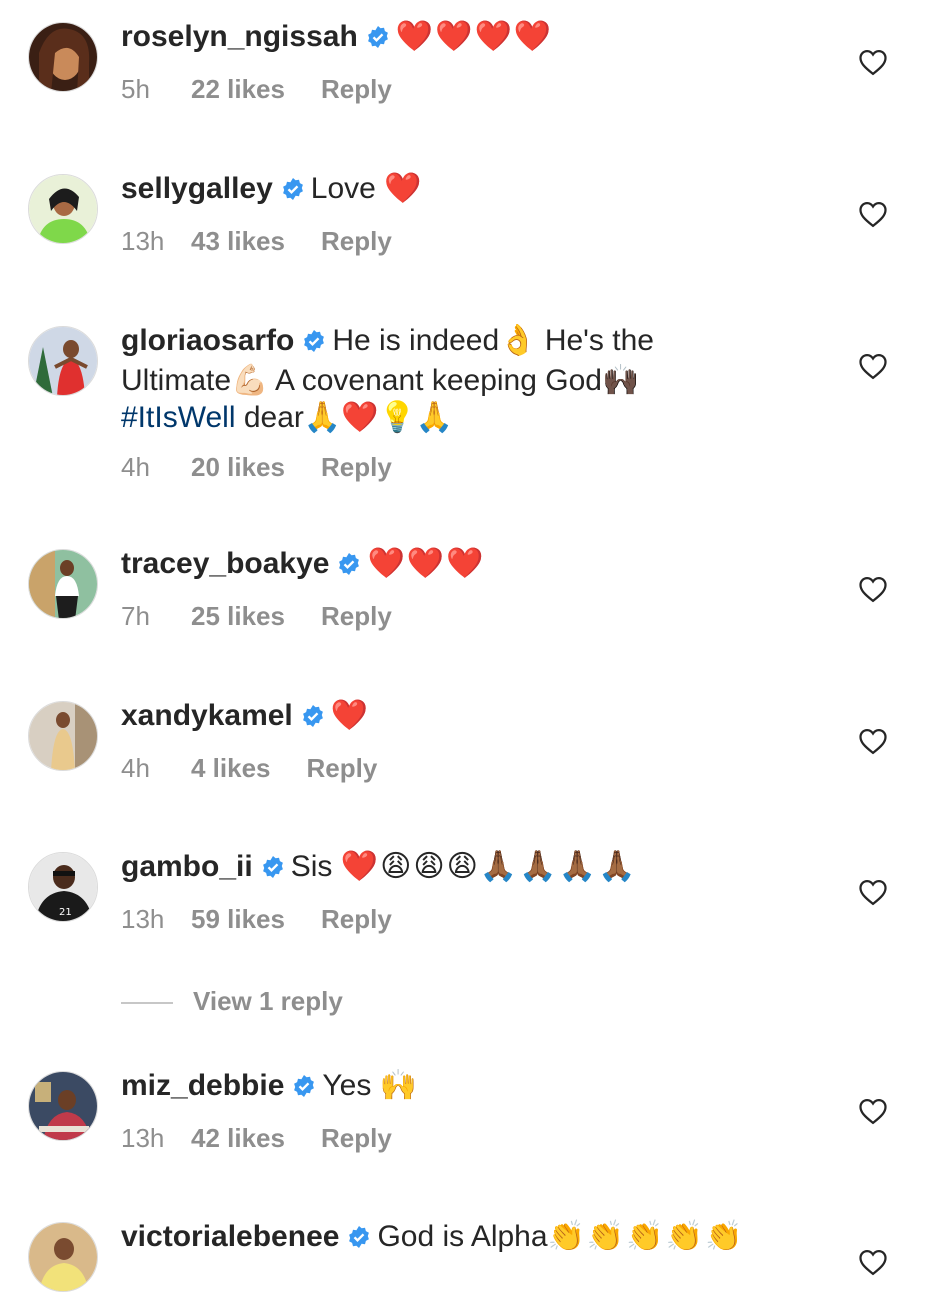 The height and width of the screenshot is (1292, 934). What do you see at coordinates (135, 89) in the screenshot?
I see `comment-time: 5h` at bounding box center [135, 89].